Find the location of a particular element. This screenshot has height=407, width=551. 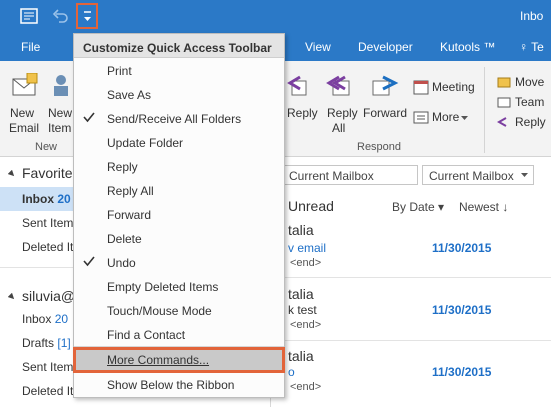

title-bar: Inbo is located at coordinates (275, 17).